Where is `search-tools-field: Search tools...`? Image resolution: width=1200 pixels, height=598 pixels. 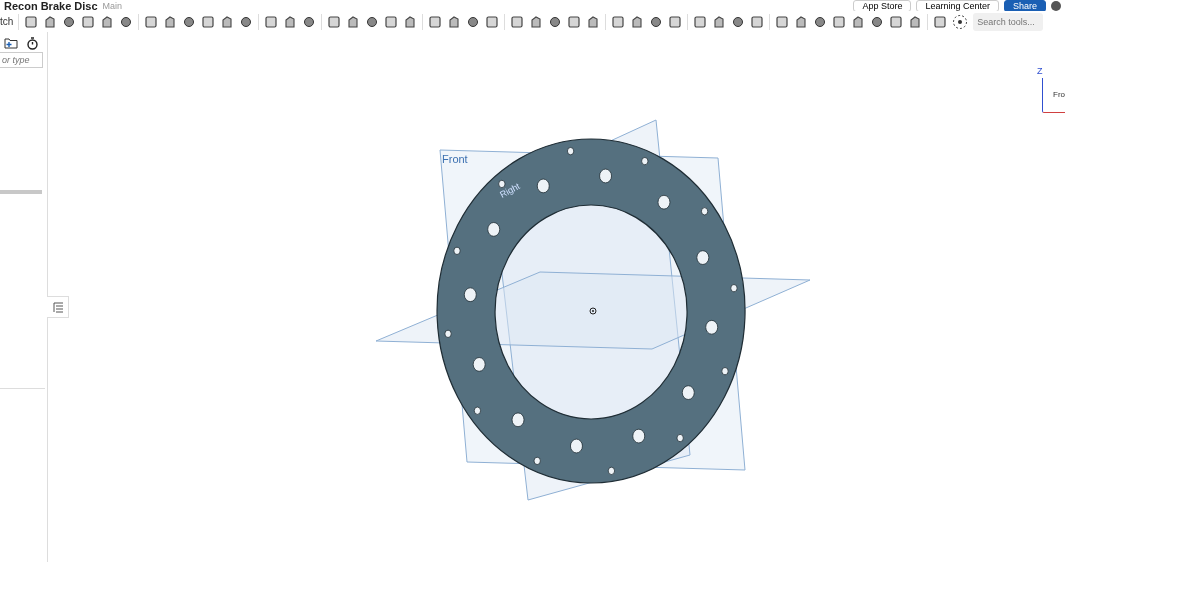
search-tools-field: Search tools... is located at coordinates (1008, 21).